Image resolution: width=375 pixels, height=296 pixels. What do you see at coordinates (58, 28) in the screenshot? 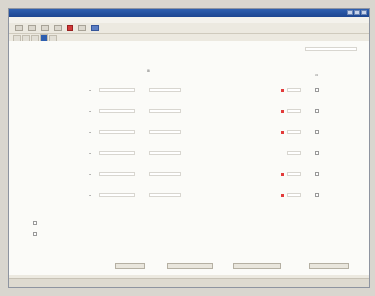
I see `print-icon` at bounding box center [58, 28].